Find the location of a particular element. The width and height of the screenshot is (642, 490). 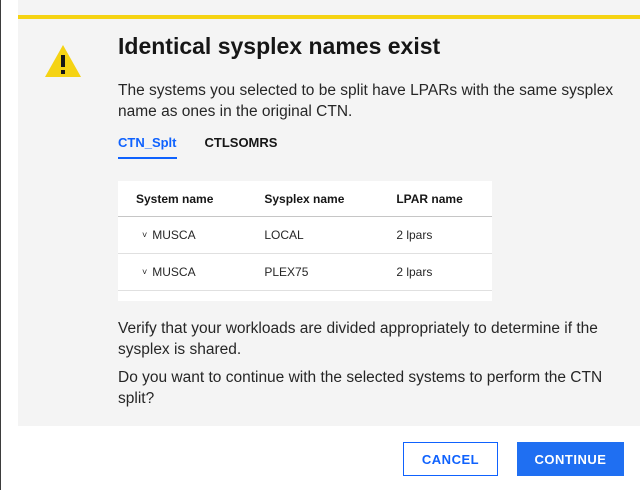

sysplex-name-cell: PLEX75 is located at coordinates (312, 272).